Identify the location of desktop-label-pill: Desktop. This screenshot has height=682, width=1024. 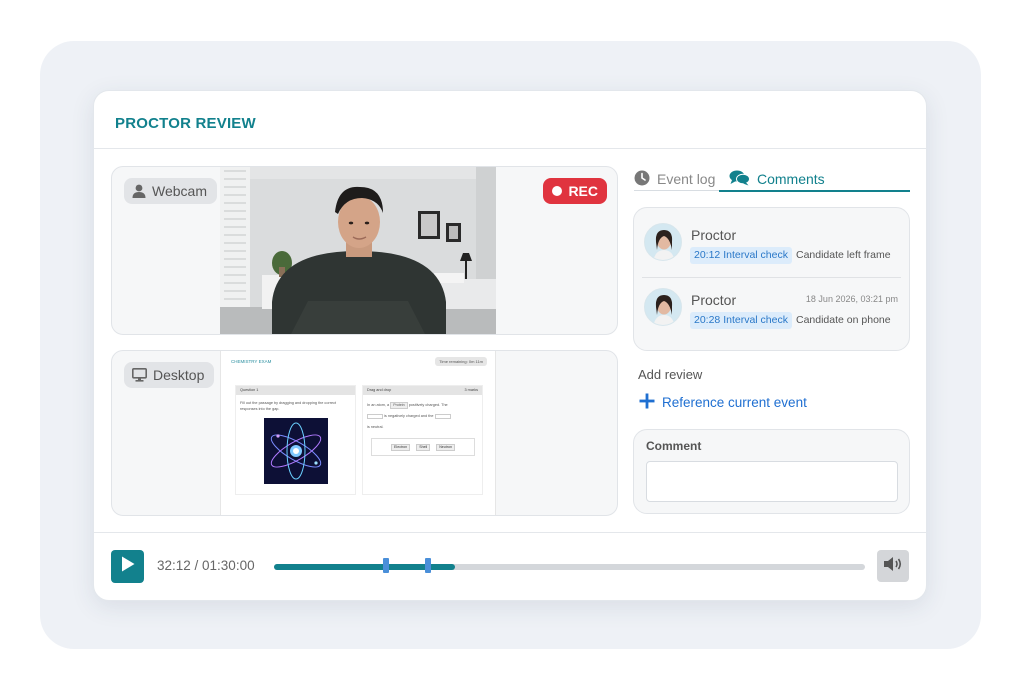
(169, 375).